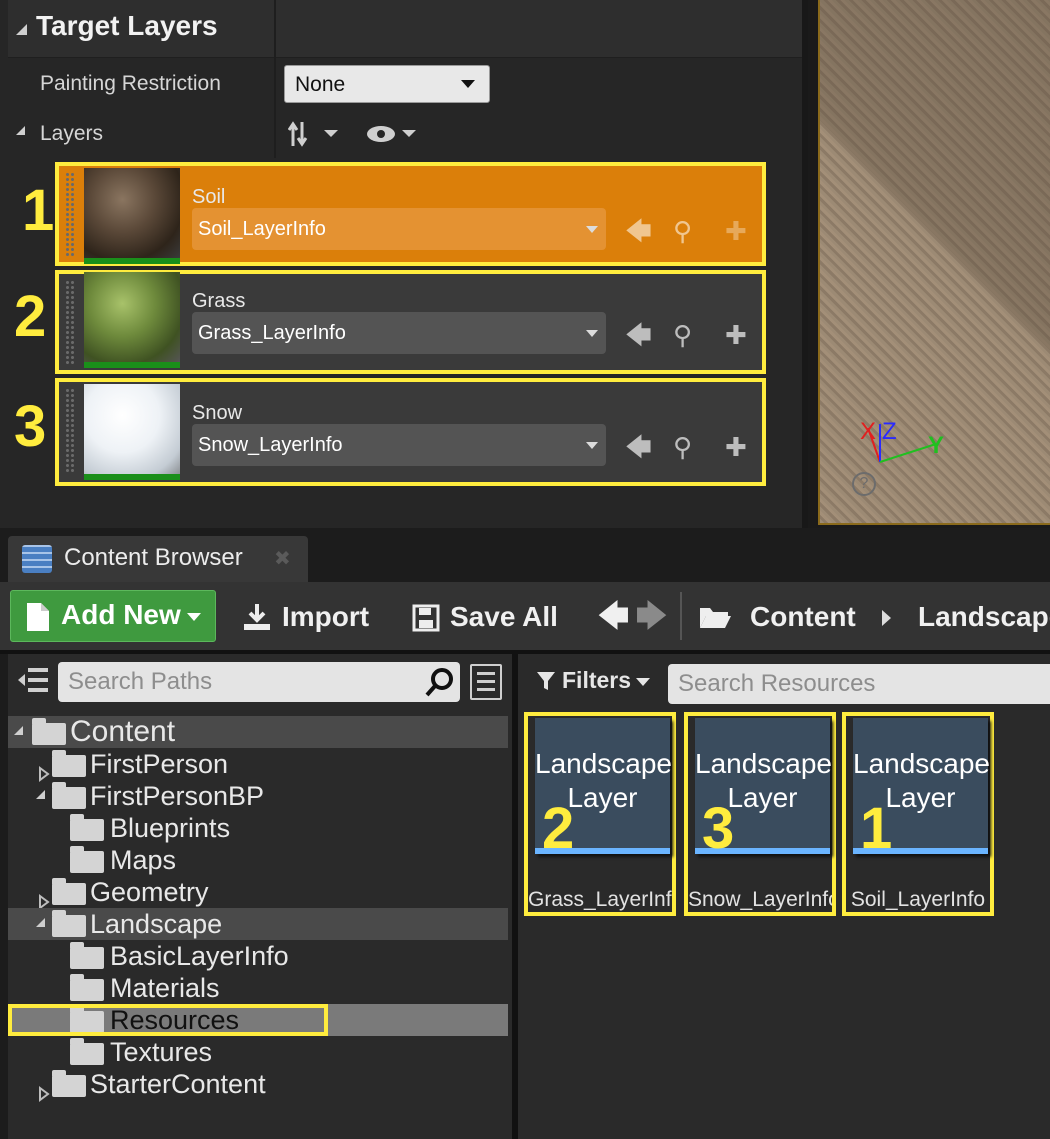 This screenshot has height=1139, width=1050. What do you see at coordinates (209, 197) in the screenshot?
I see `layer-name: Soil` at bounding box center [209, 197].